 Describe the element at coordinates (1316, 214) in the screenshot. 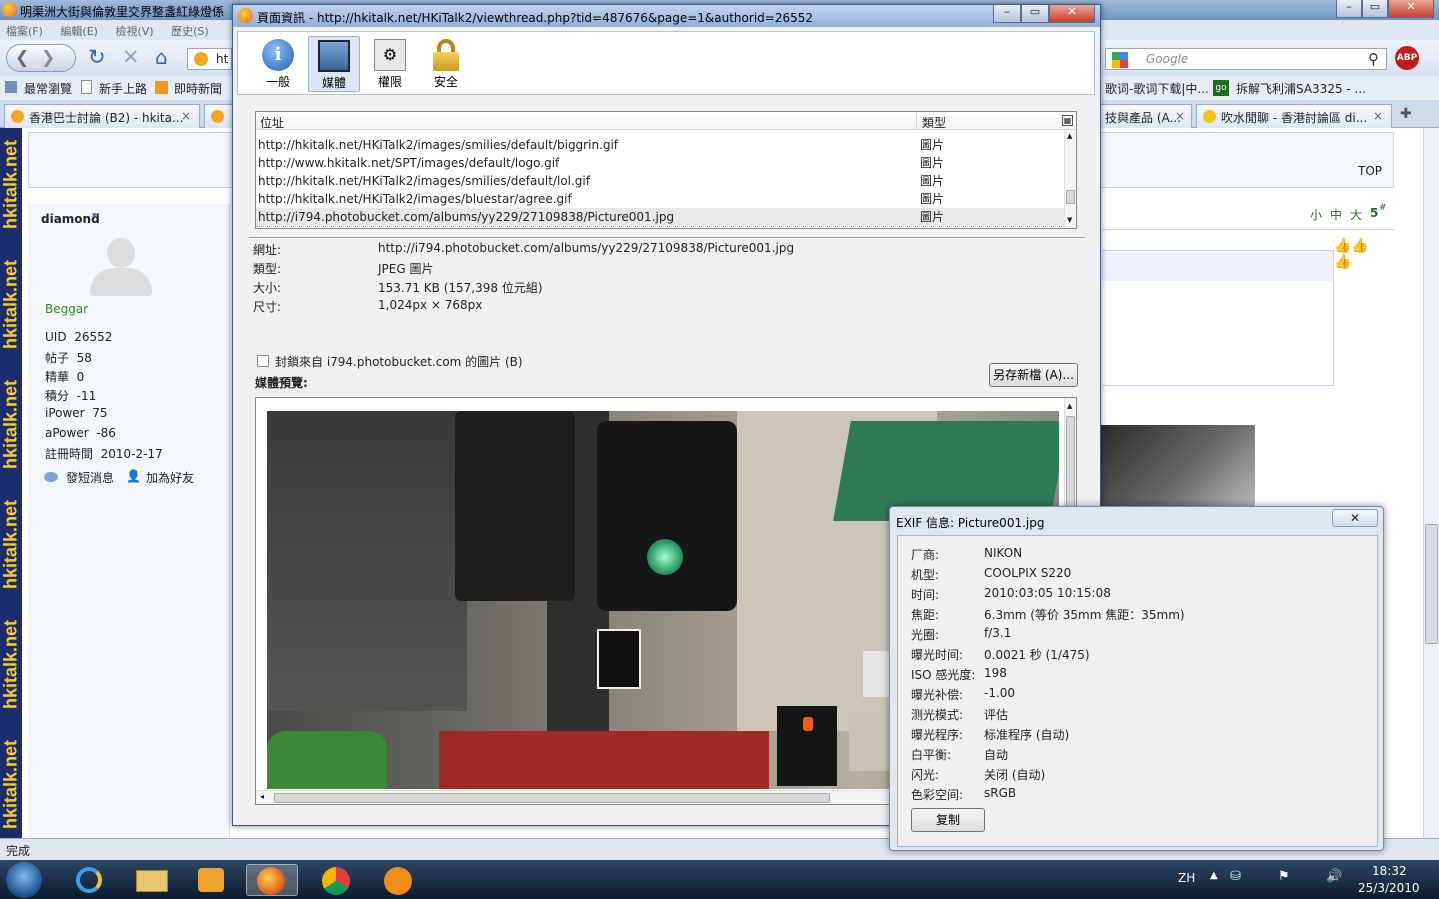

I see `font-small-link: 小` at that location.